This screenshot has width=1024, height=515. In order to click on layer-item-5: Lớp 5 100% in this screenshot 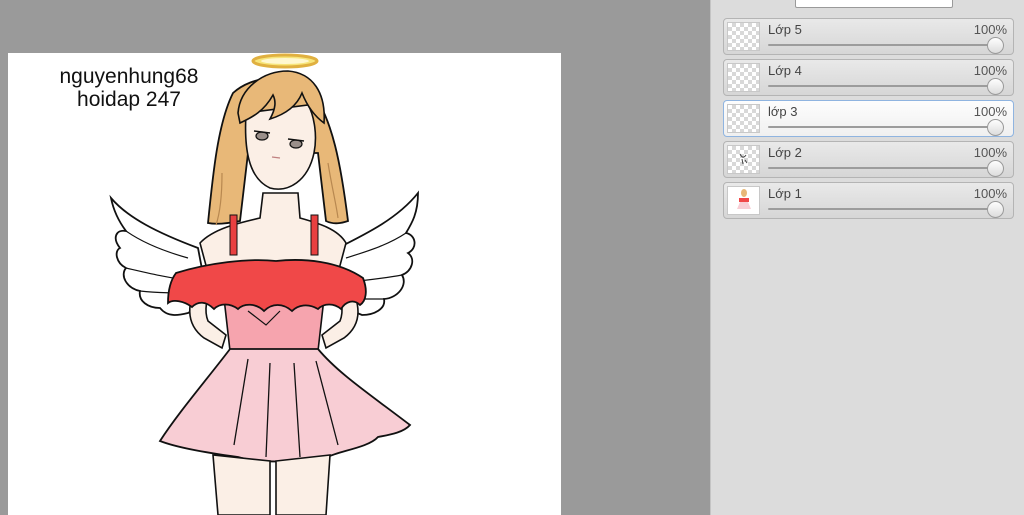, I will do `click(868, 36)`.